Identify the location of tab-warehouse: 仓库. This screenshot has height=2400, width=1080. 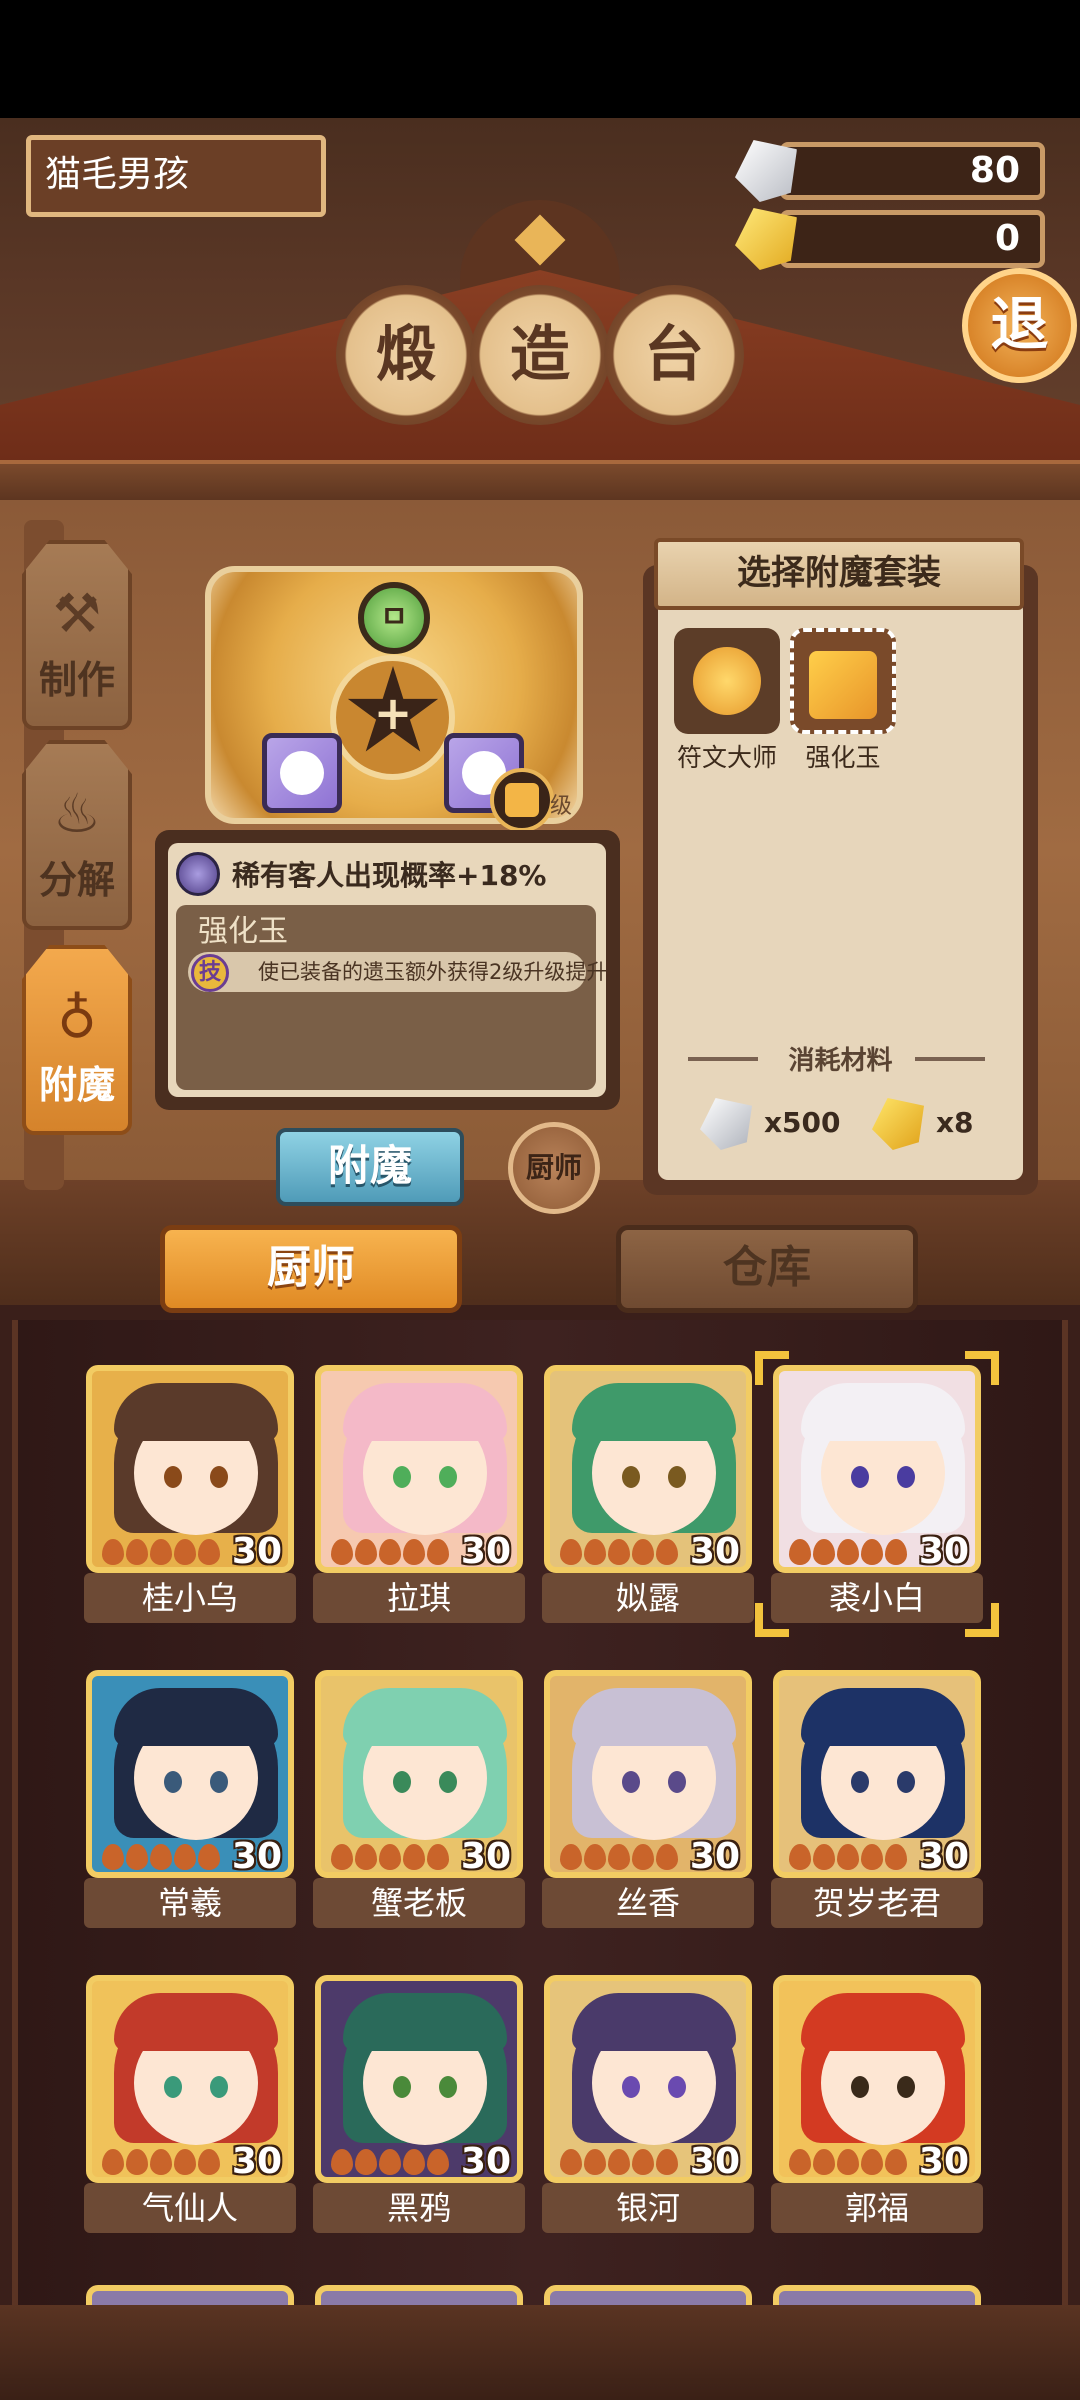
(767, 1269).